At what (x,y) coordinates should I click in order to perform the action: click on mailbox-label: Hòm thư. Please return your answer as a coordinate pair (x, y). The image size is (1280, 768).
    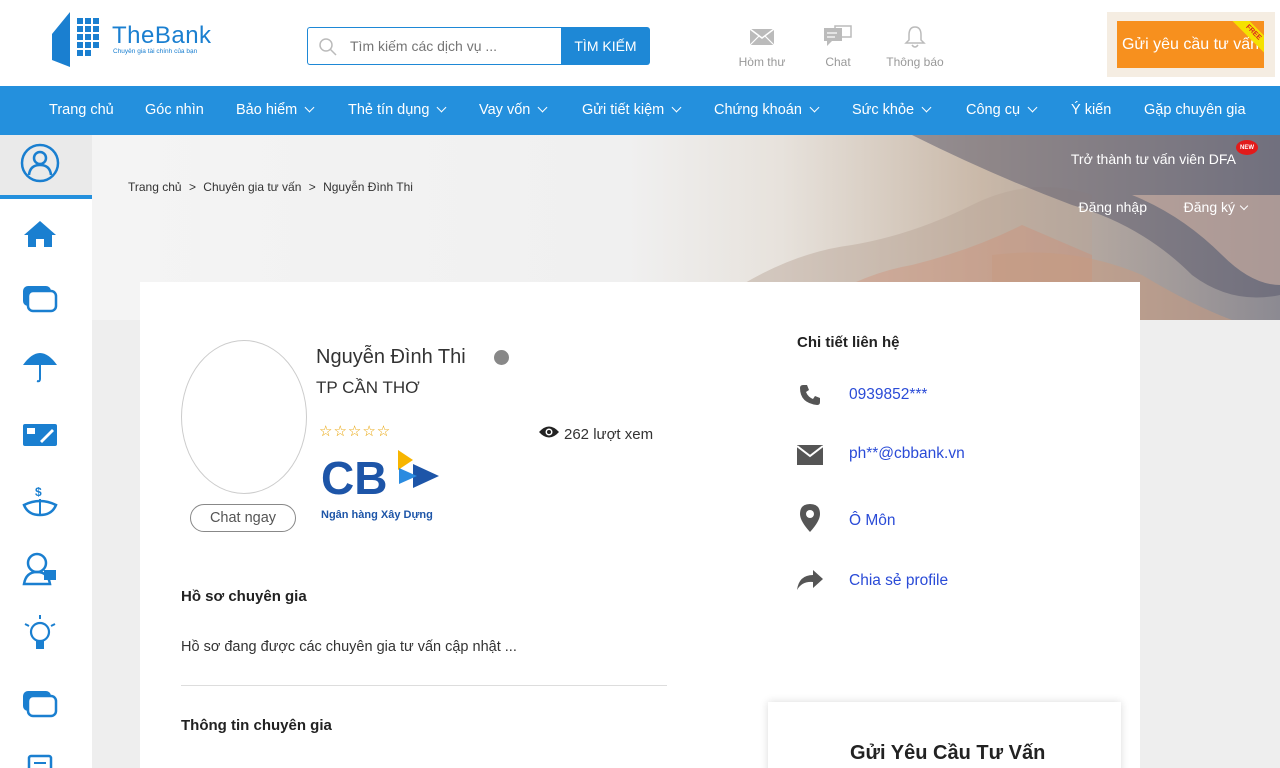
    Looking at the image, I should click on (762, 62).